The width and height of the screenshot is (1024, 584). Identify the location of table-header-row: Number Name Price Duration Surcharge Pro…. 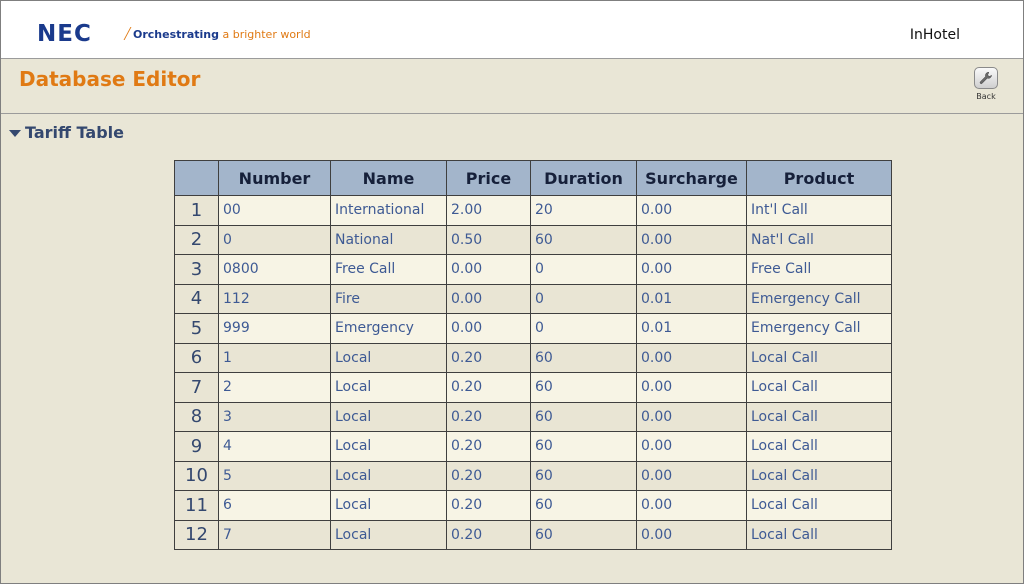
(533, 178).